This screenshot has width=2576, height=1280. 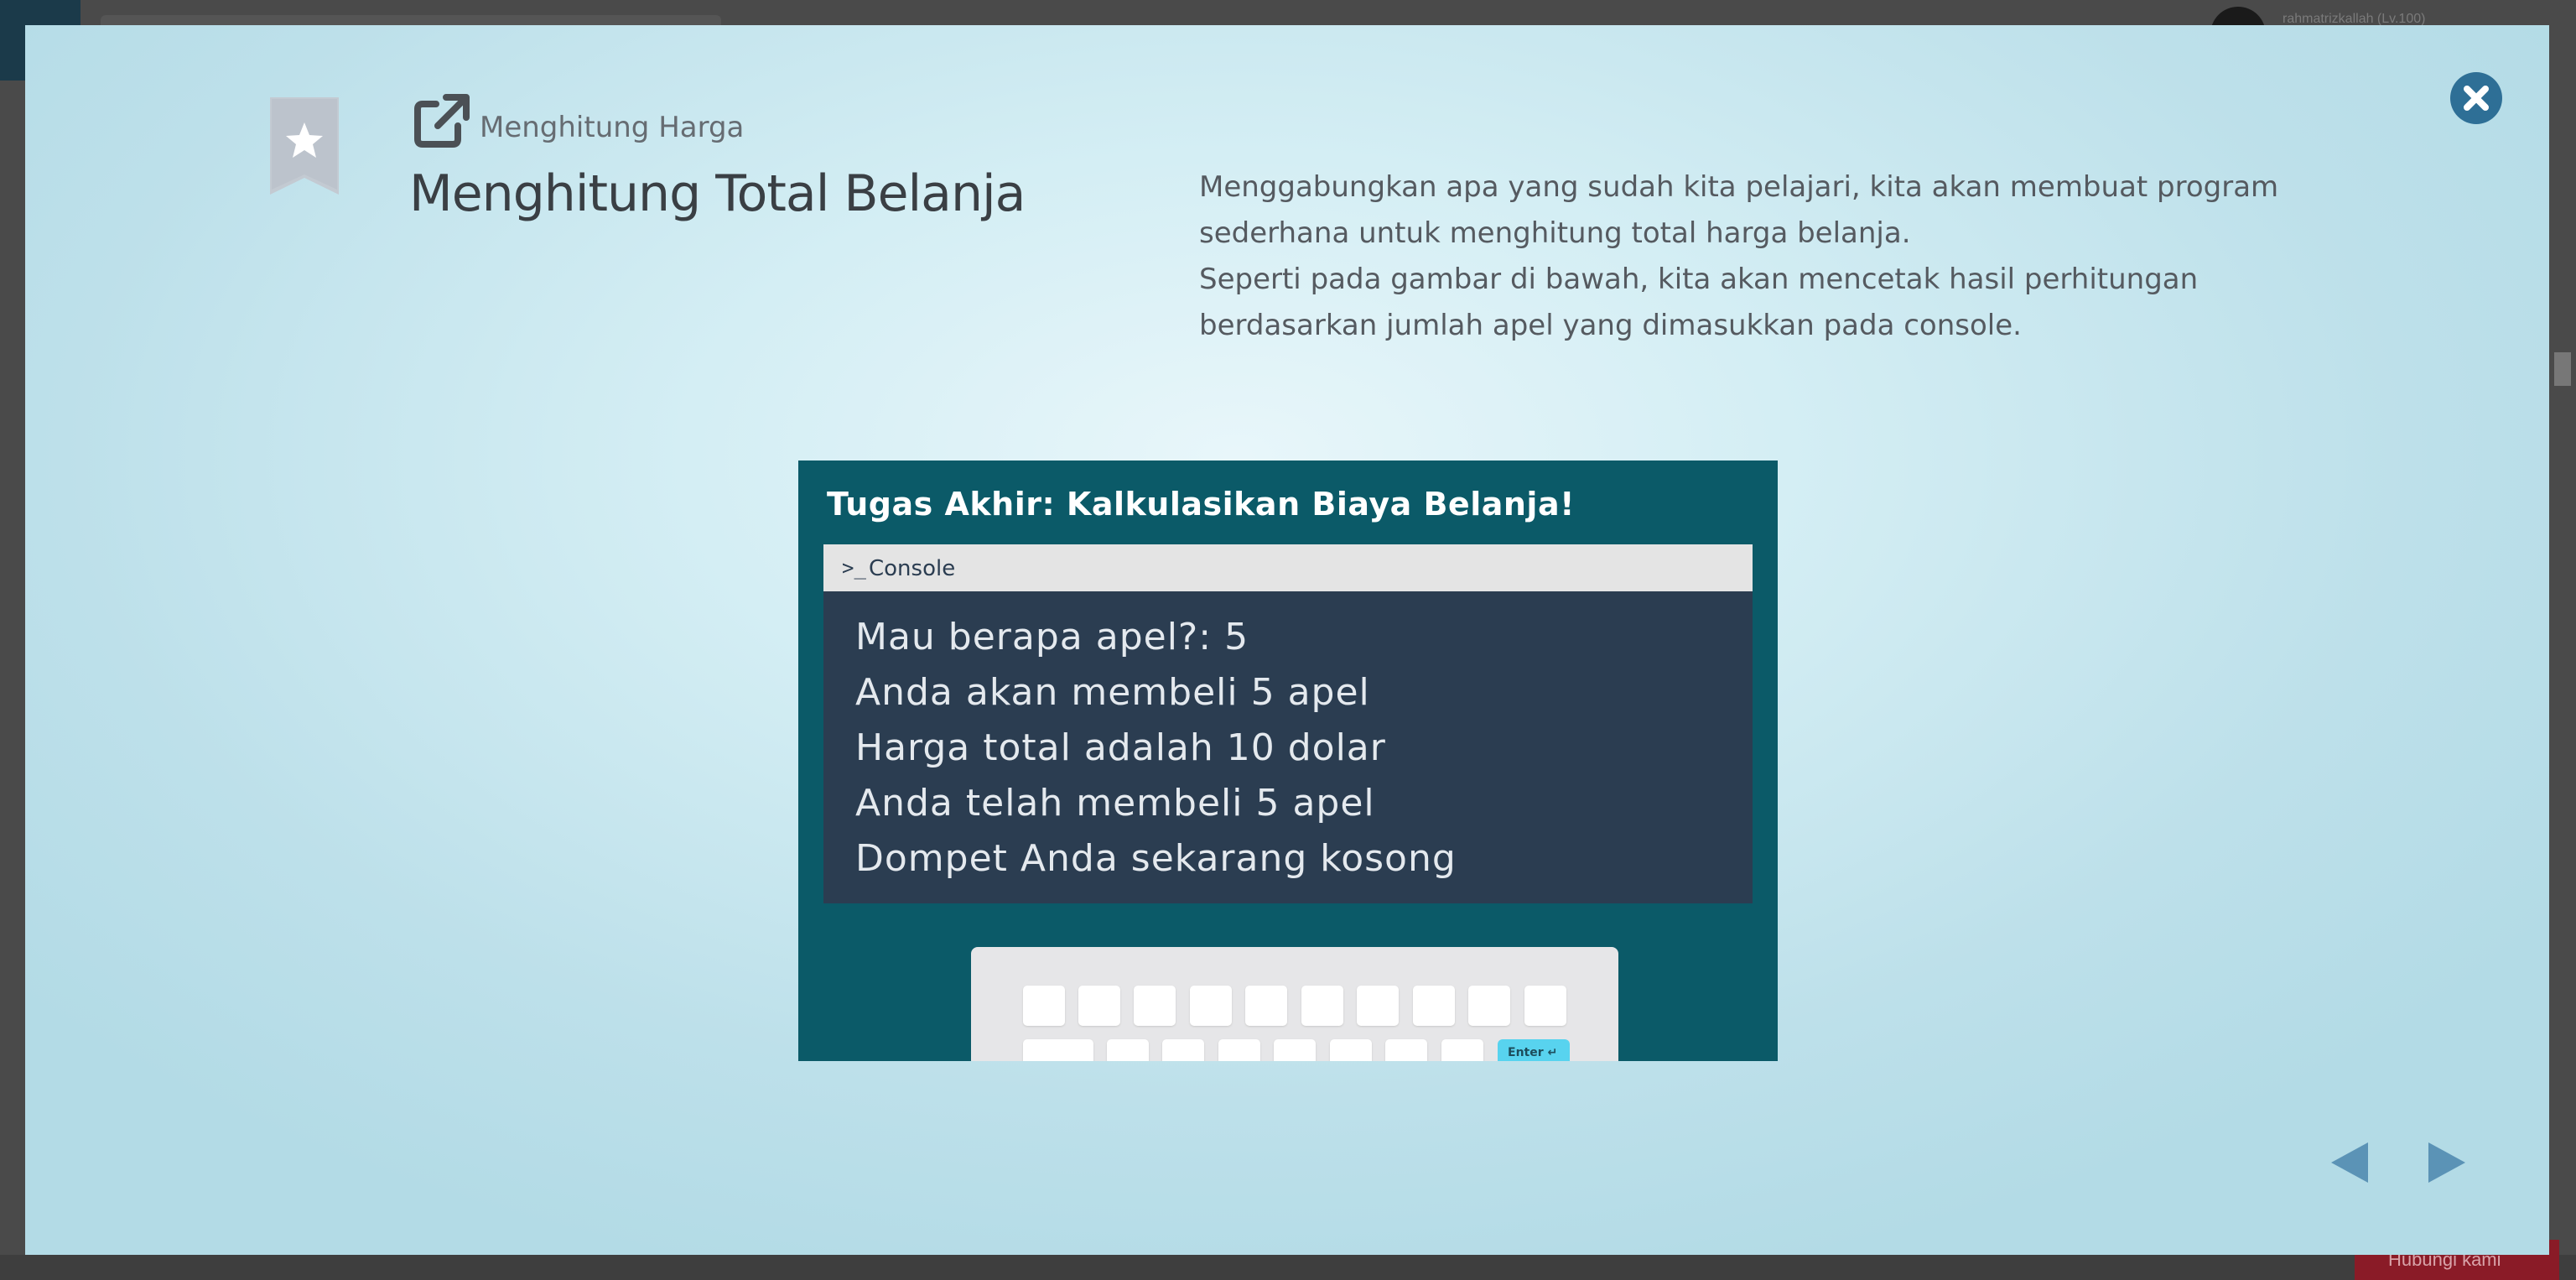 I want to click on close-button, so click(x=2476, y=98).